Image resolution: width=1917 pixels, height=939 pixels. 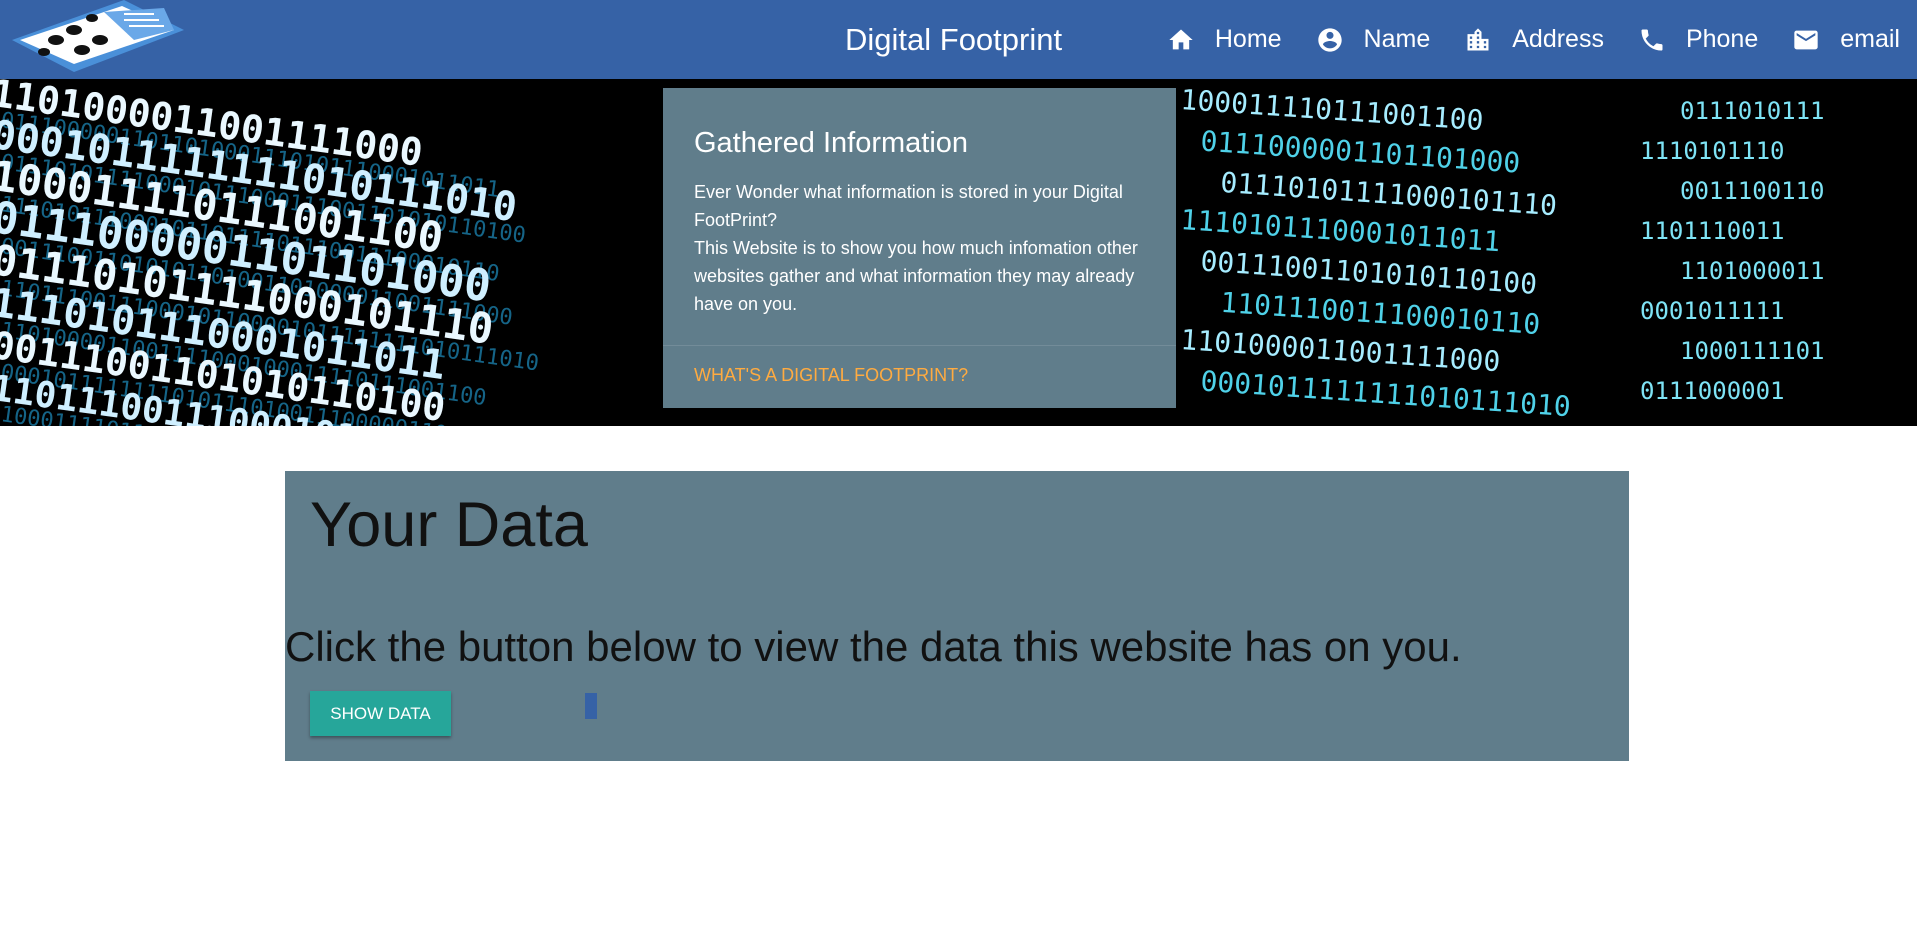 I want to click on binary-digits-row: 0111010111, so click(x=1752, y=111).